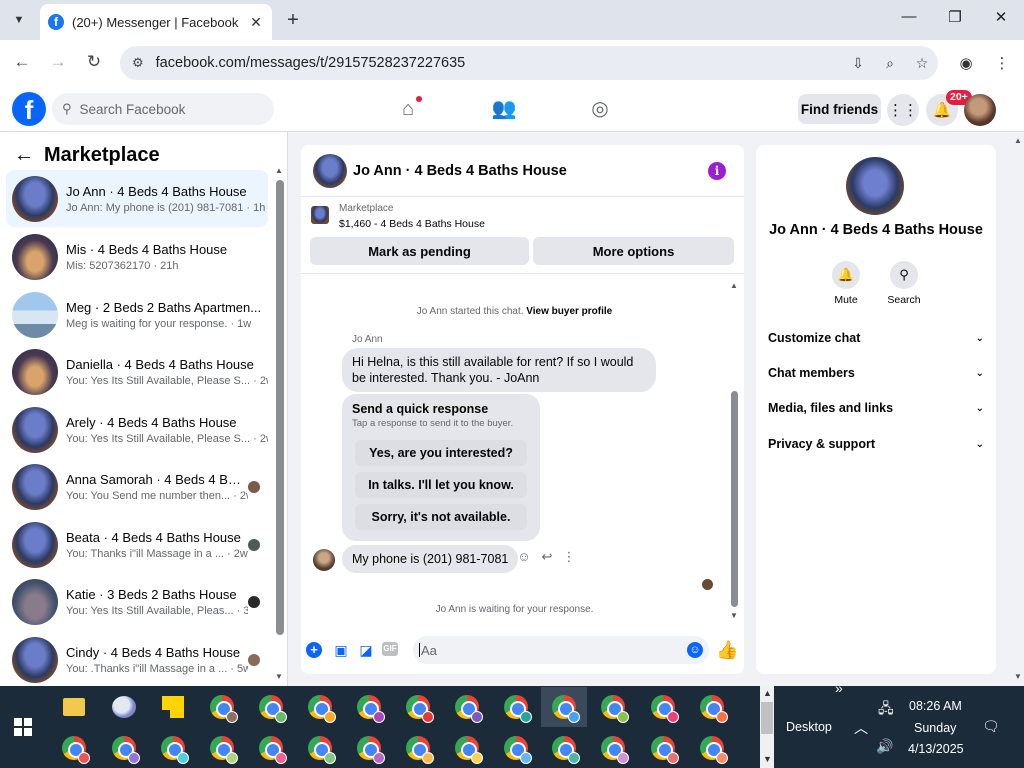 Image resolution: width=1024 pixels, height=768 pixels. What do you see at coordinates (504, 109) in the screenshot?
I see `friends-icon: 👥` at bounding box center [504, 109].